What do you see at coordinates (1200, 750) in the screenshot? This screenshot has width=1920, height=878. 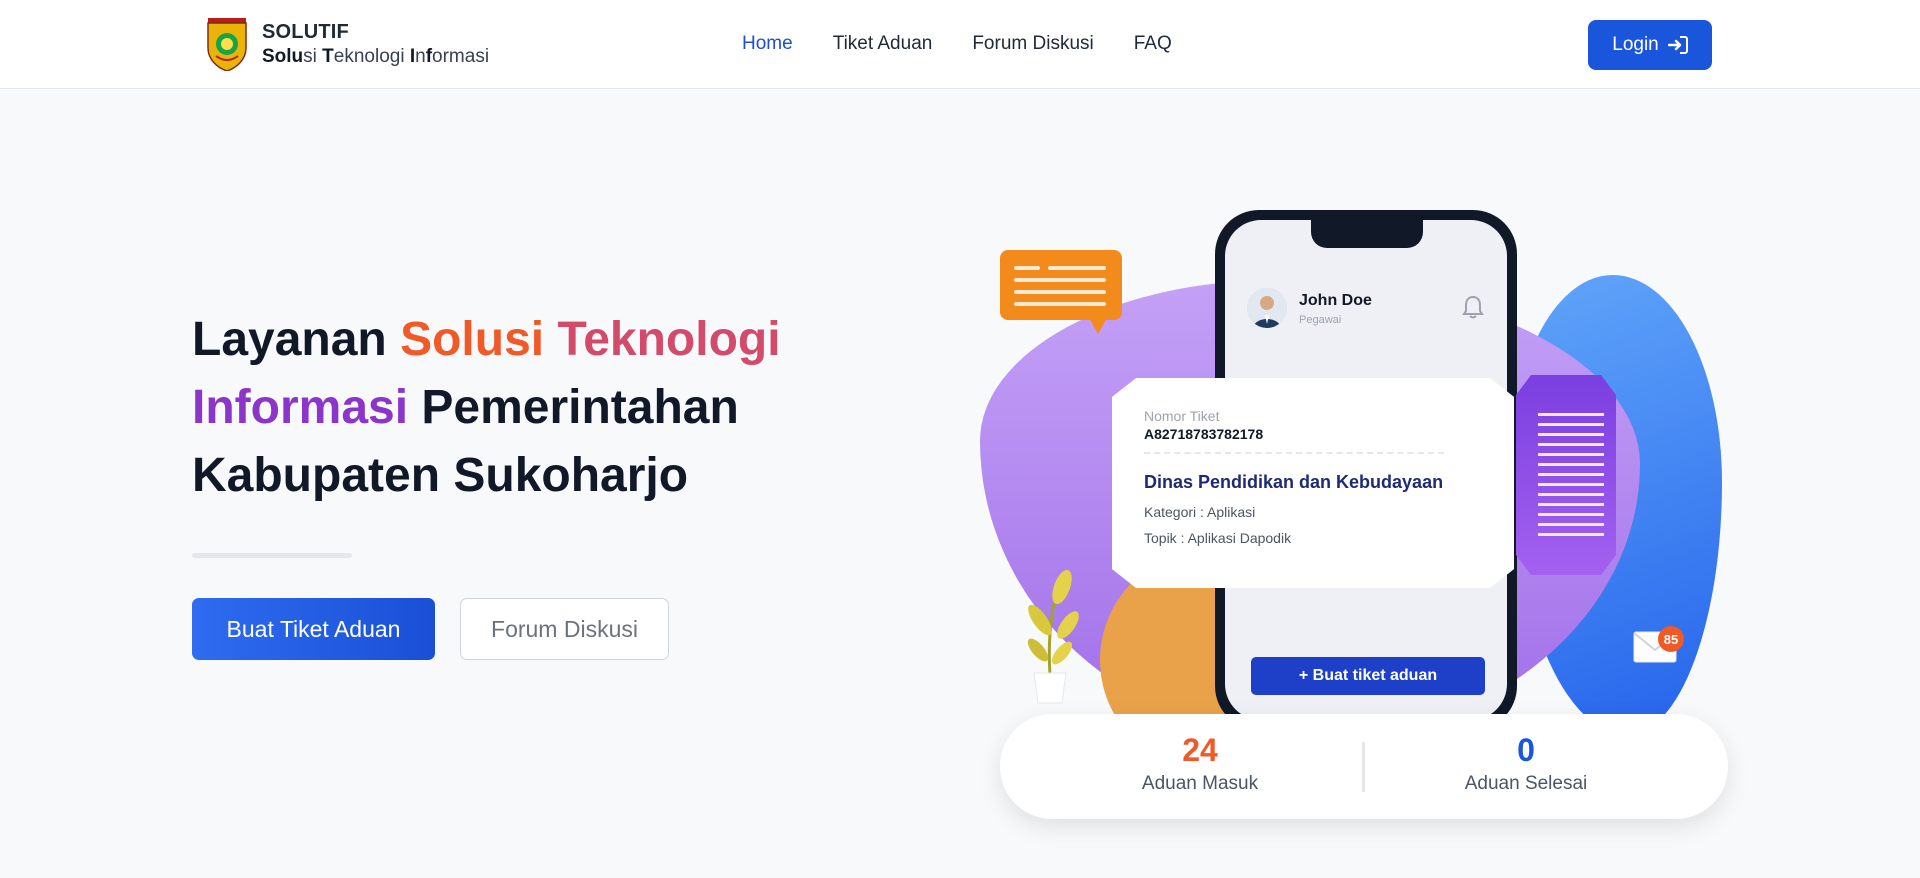 I see `stat-value: 24` at bounding box center [1200, 750].